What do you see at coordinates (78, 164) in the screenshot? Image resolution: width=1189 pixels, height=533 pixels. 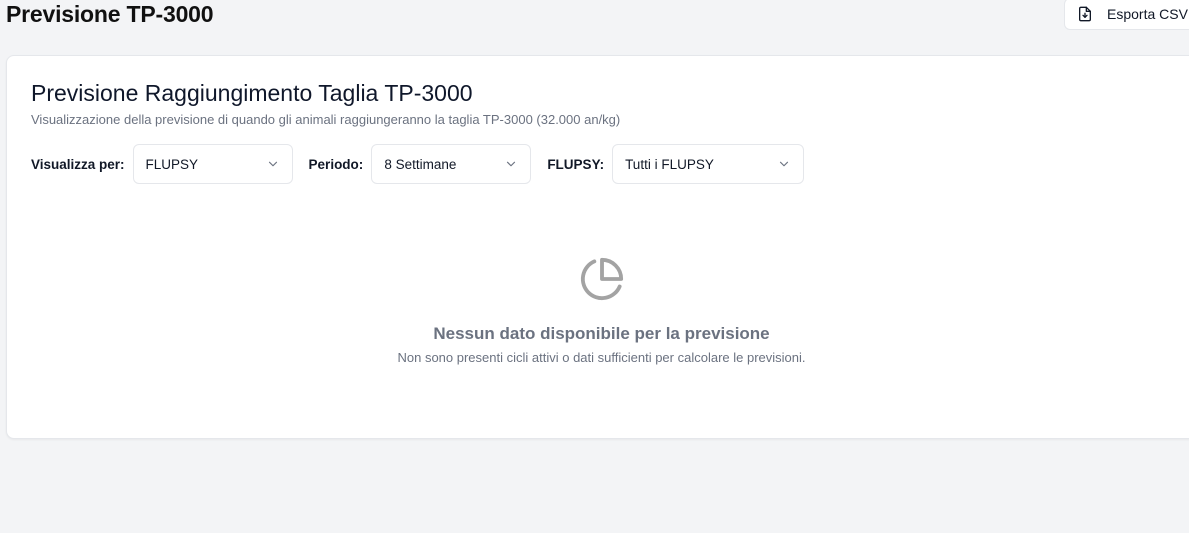 I see `view-by-label: Visualizza per:` at bounding box center [78, 164].